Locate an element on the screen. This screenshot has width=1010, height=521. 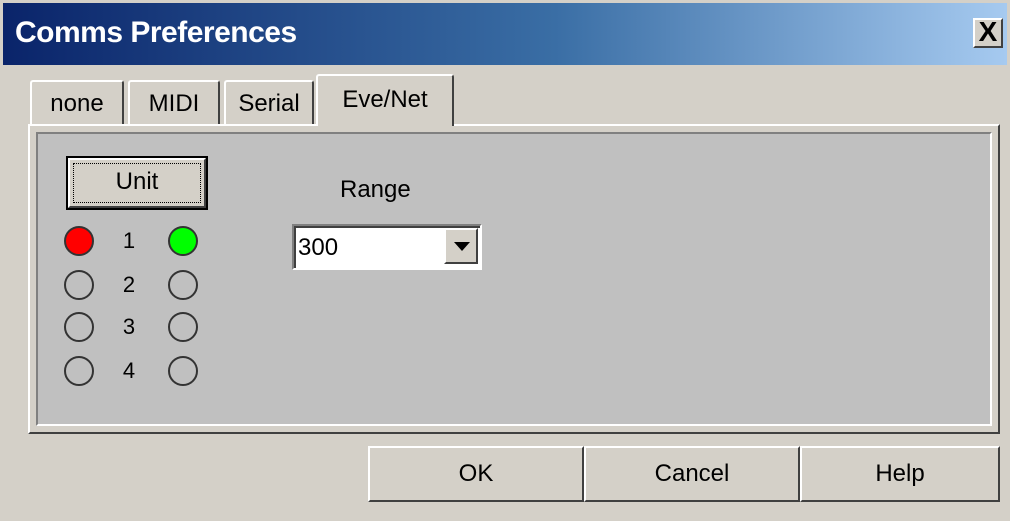
unit-1-number: 1 is located at coordinates (129, 240).